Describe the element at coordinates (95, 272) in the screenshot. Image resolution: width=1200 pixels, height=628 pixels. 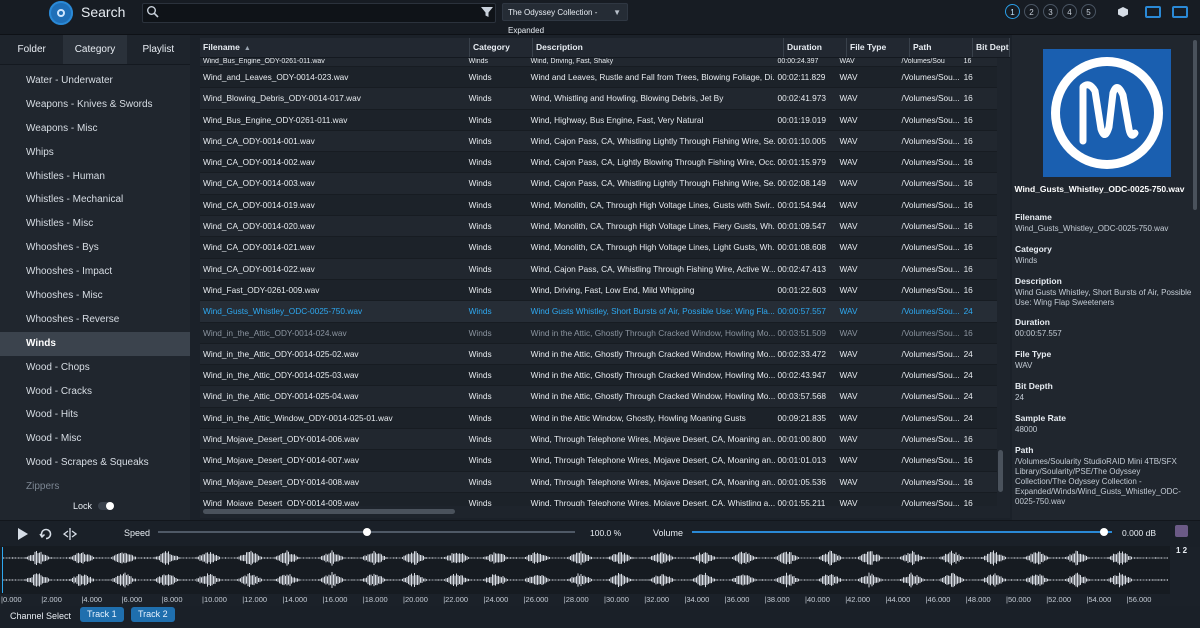
I see `sidebar-item-category: Whooshes - Impact` at that location.